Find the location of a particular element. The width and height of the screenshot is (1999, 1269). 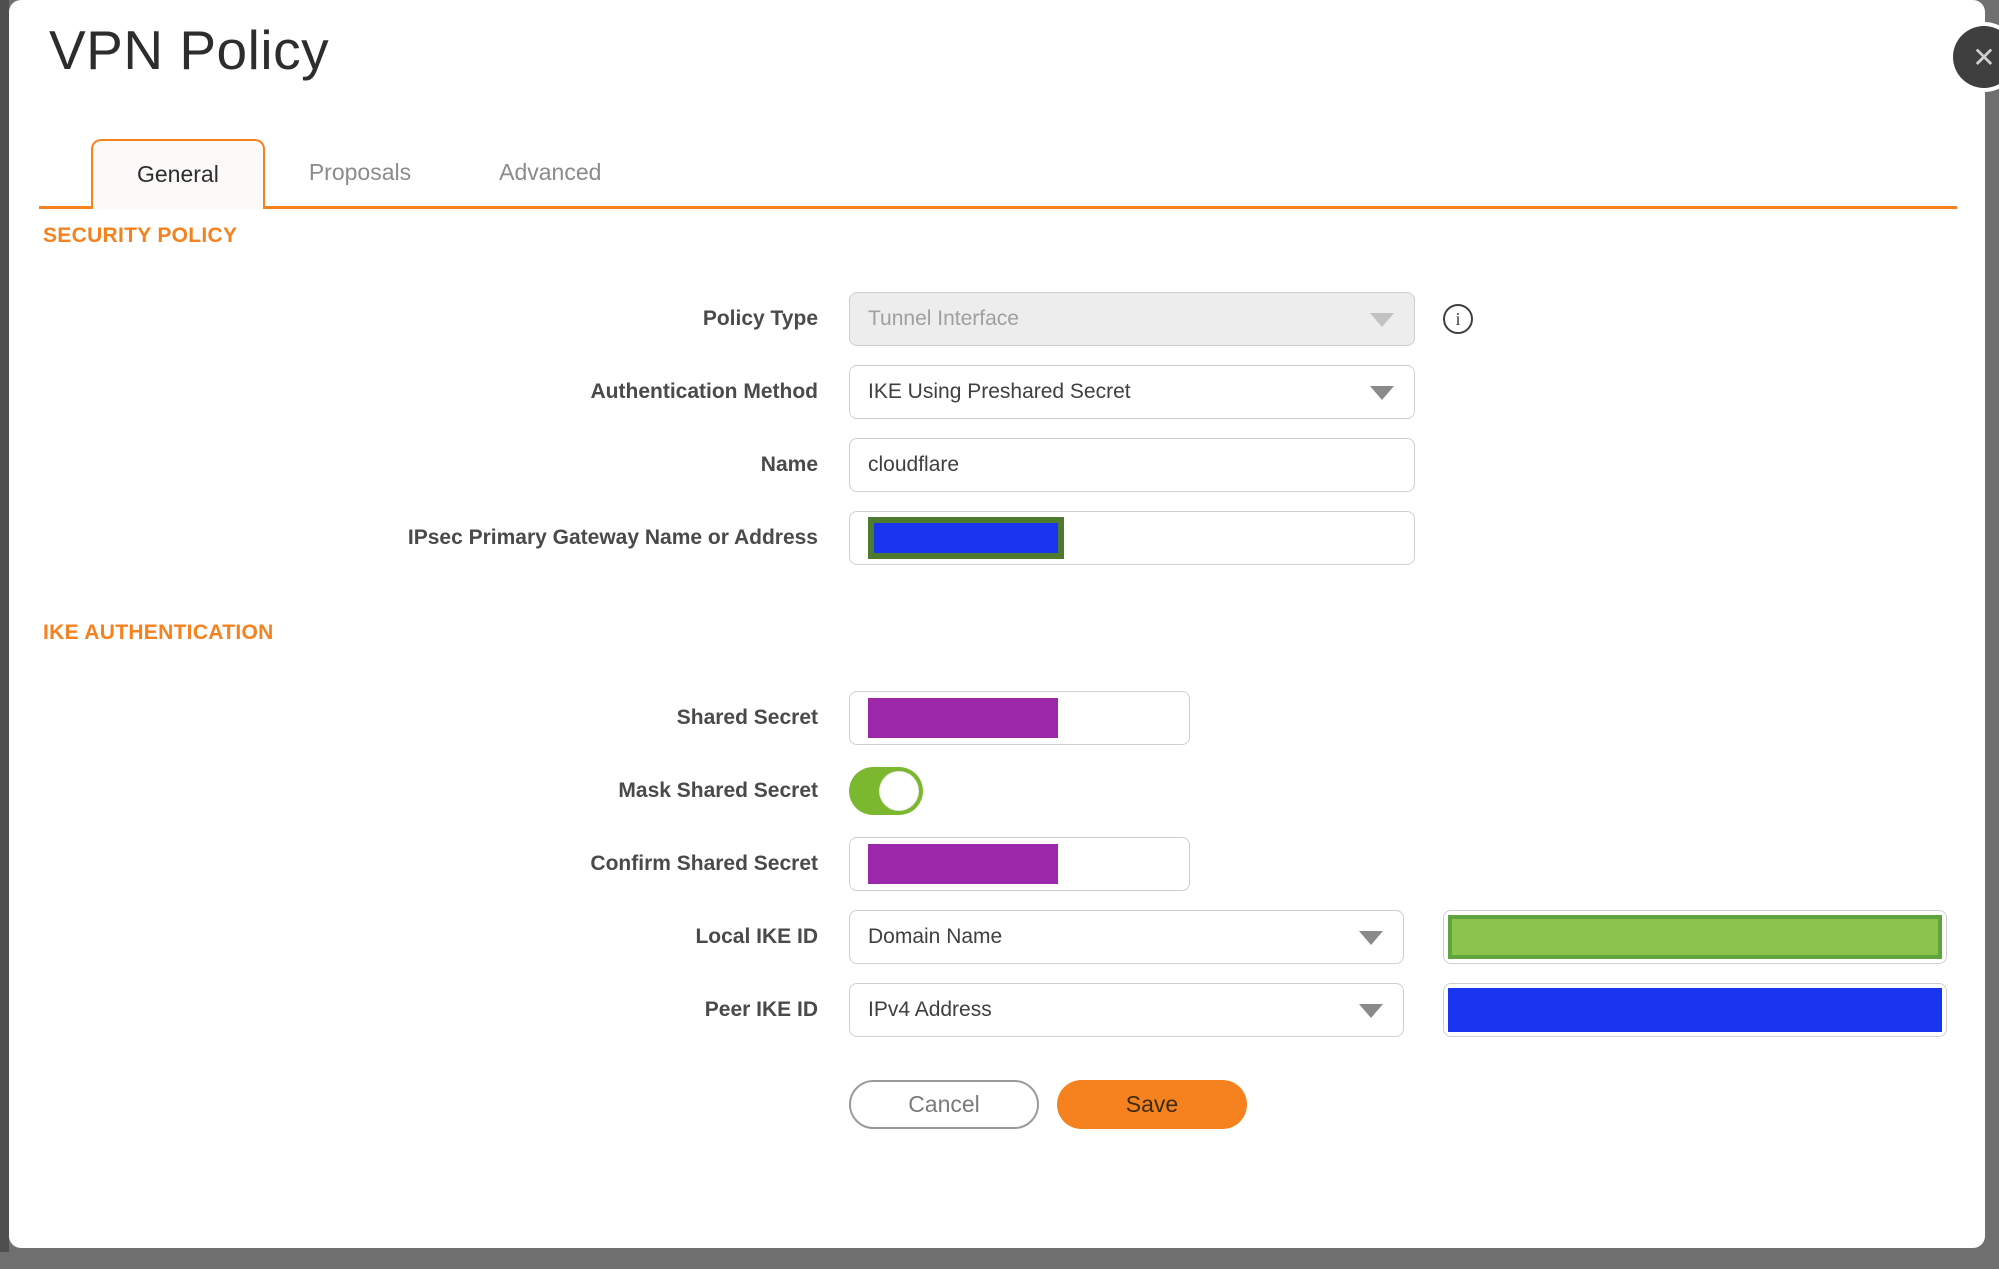

peer-ike-id-value-input is located at coordinates (1695, 1010).